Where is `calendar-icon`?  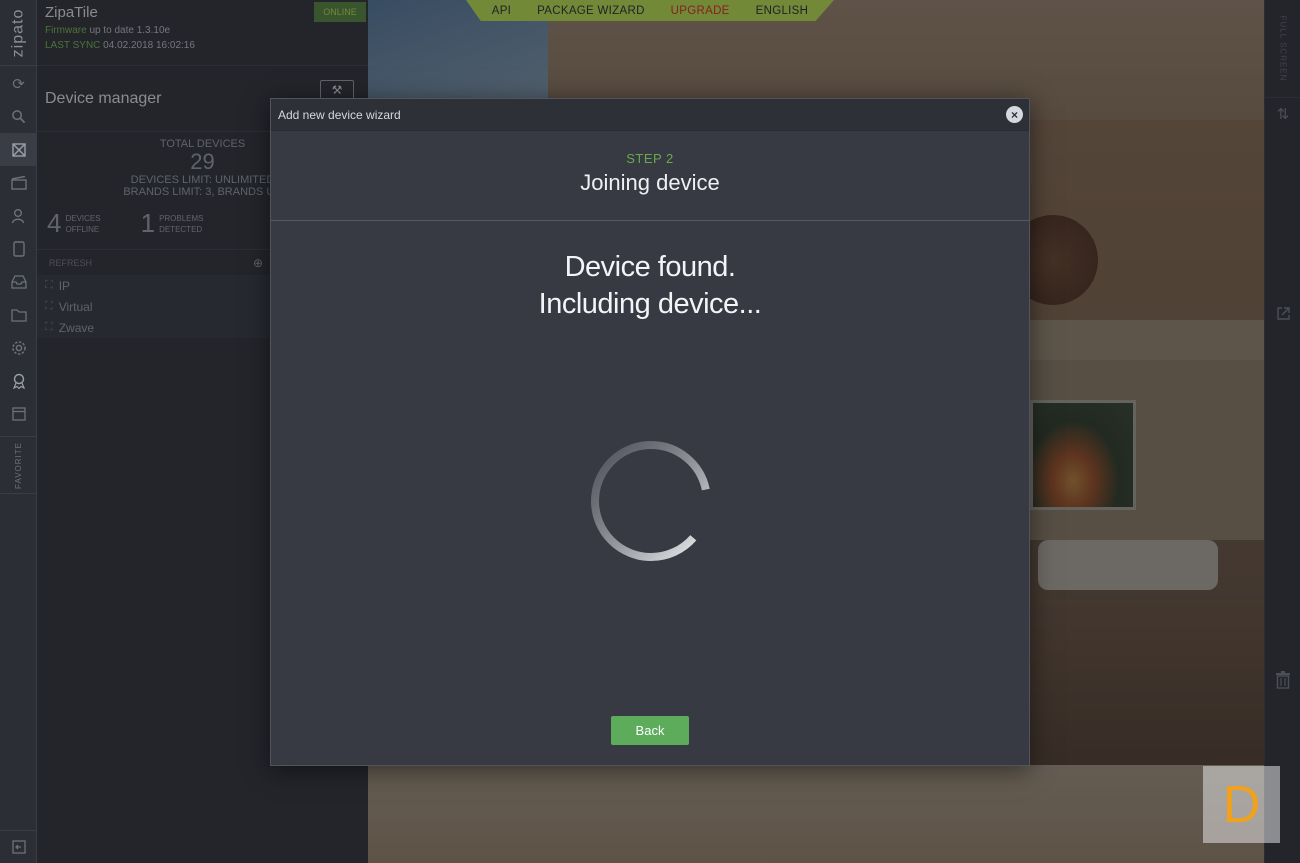
calendar-icon is located at coordinates (18, 413).